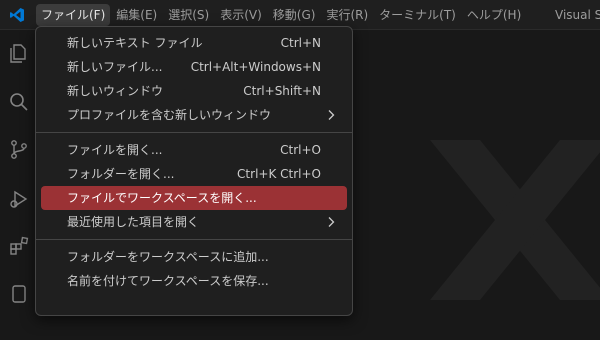 This screenshot has height=340, width=600. I want to click on menu-item-label: 新しいウィンドウ, so click(115, 91).